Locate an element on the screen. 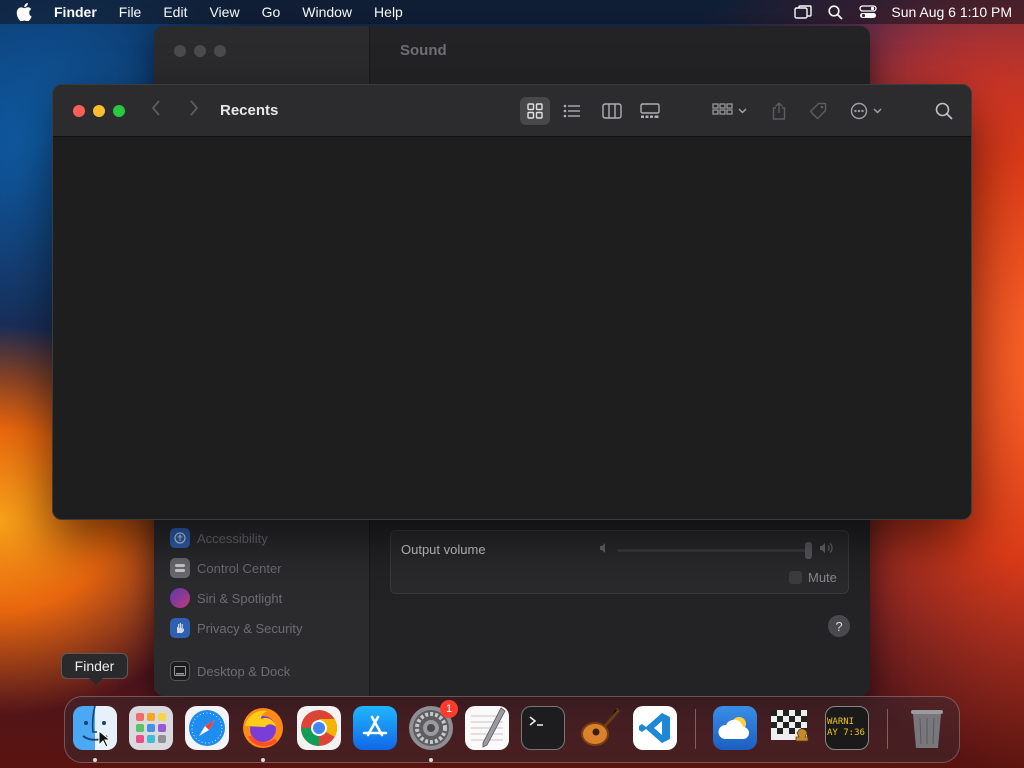 The image size is (1024, 768). sidebar-item-label: Siri & Spotlight is located at coordinates (240, 598).